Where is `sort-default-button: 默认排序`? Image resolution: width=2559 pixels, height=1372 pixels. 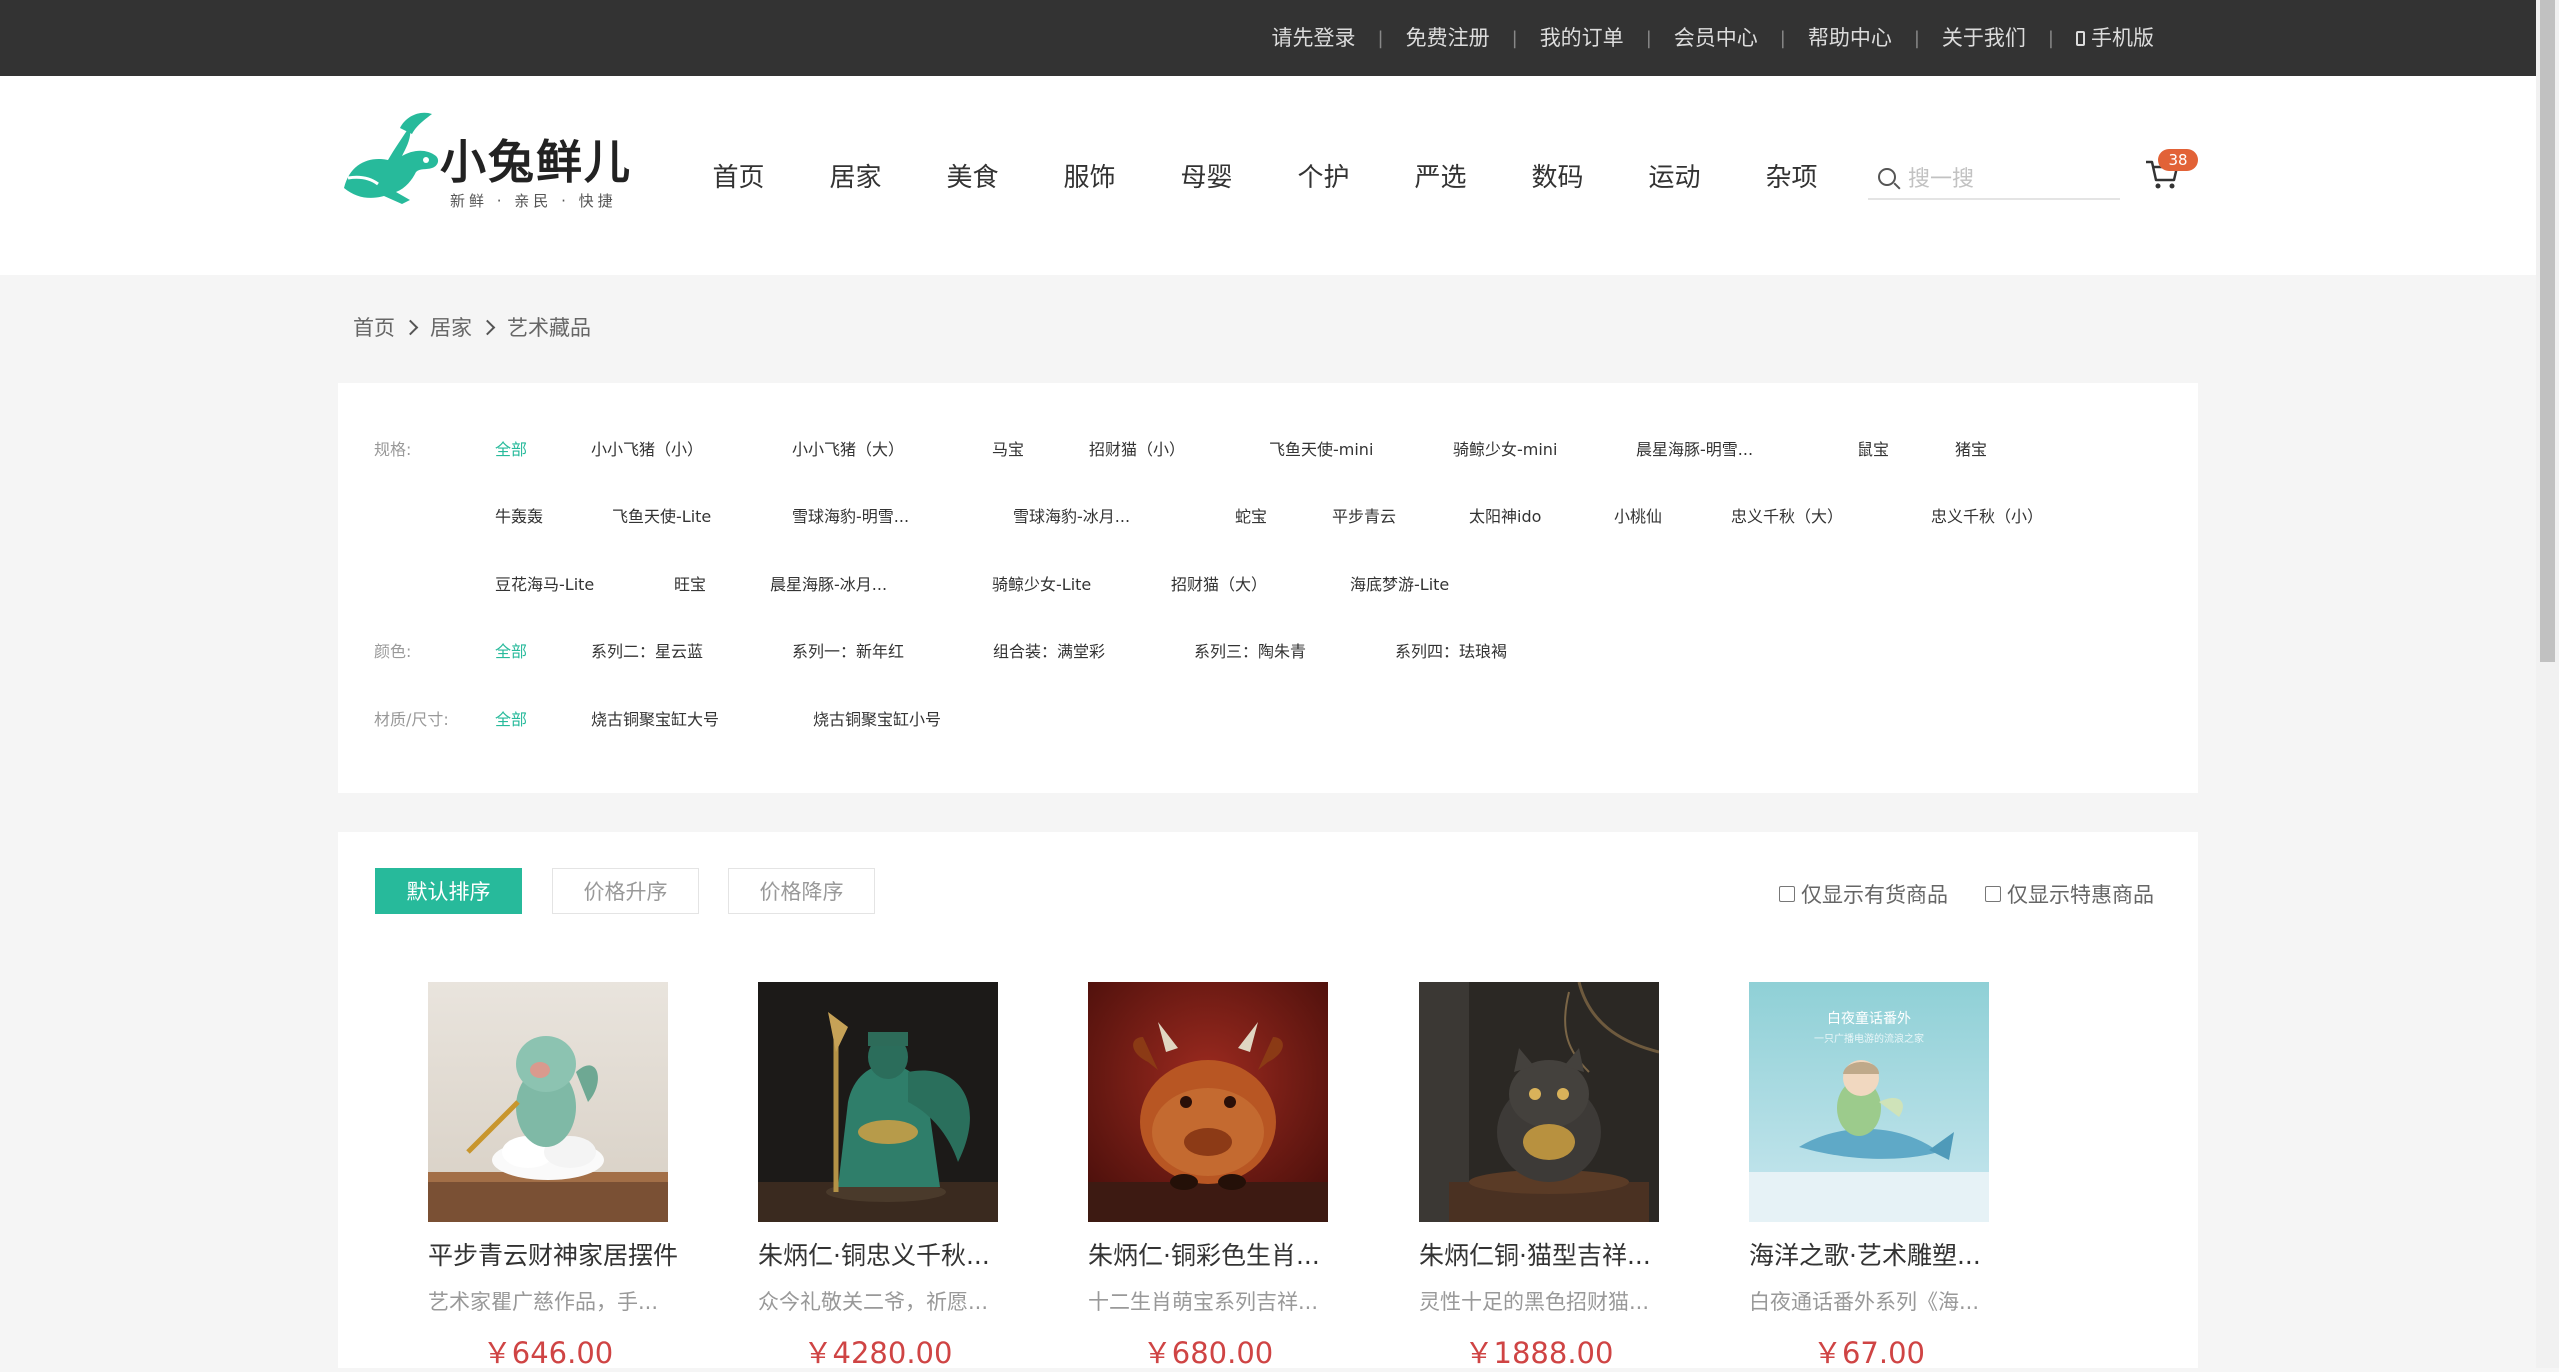 sort-default-button: 默认排序 is located at coordinates (448, 891).